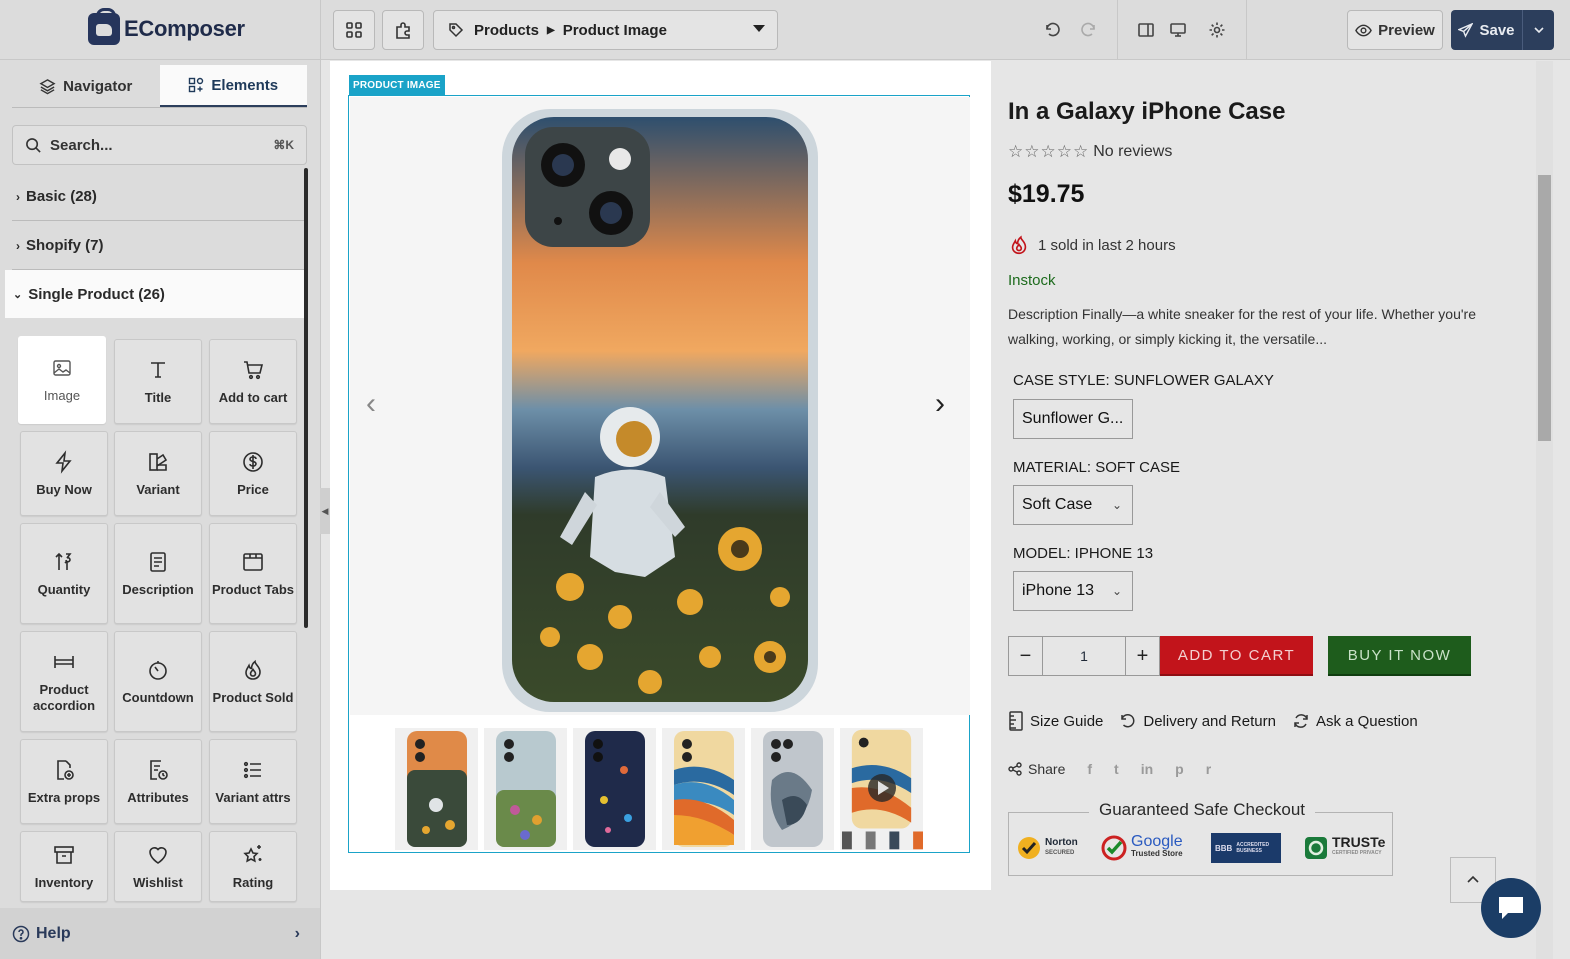 The image size is (1570, 959). Describe the element at coordinates (233, 86) in the screenshot. I see `tab-elements: Elements` at that location.